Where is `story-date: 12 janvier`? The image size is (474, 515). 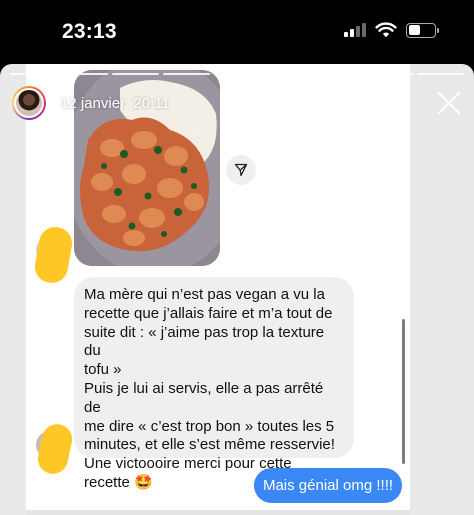
story-date: 12 janvier is located at coordinates (93, 103).